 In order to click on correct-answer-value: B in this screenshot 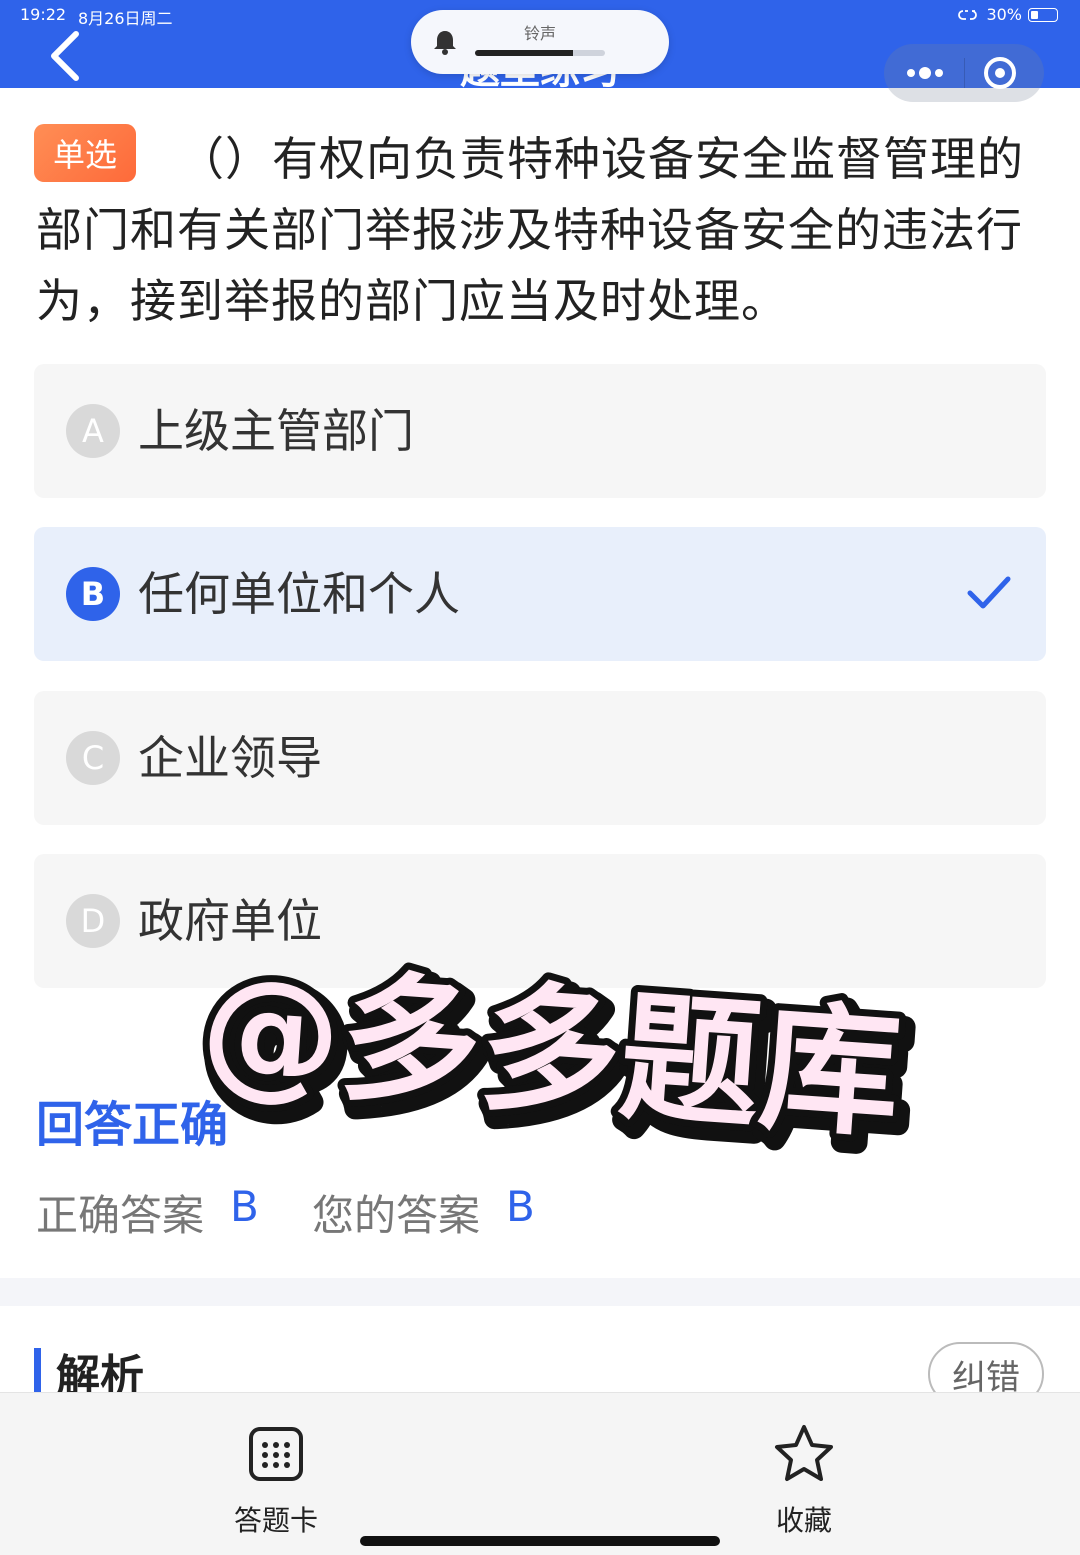, I will do `click(244, 1206)`.